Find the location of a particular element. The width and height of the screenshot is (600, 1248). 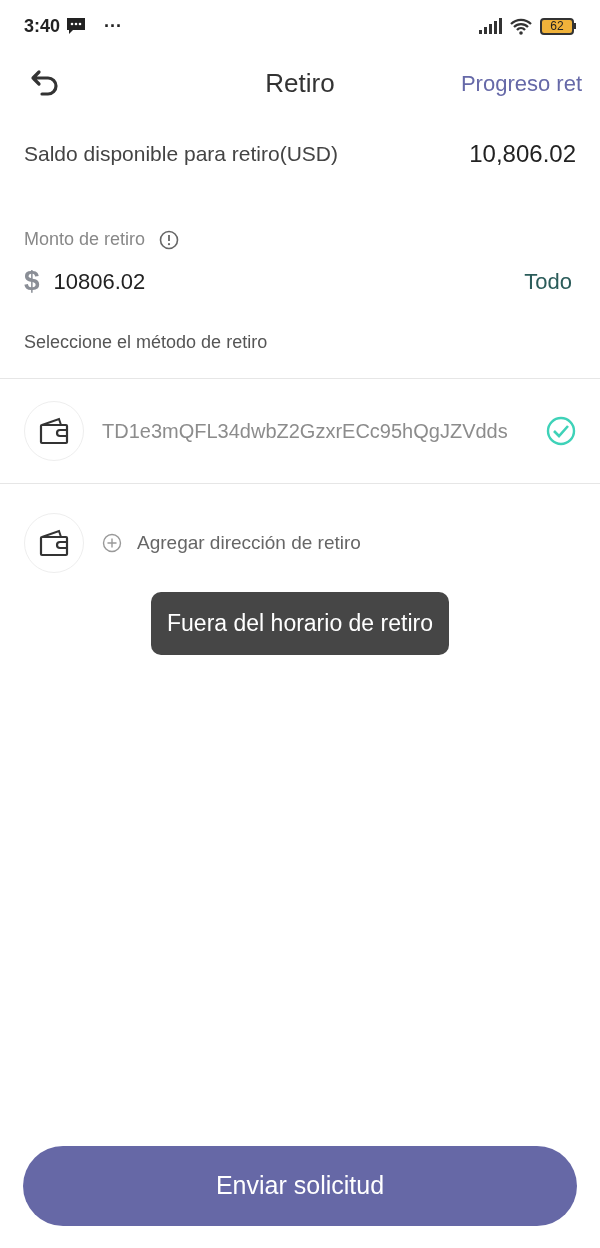

message-icon is located at coordinates (76, 26).